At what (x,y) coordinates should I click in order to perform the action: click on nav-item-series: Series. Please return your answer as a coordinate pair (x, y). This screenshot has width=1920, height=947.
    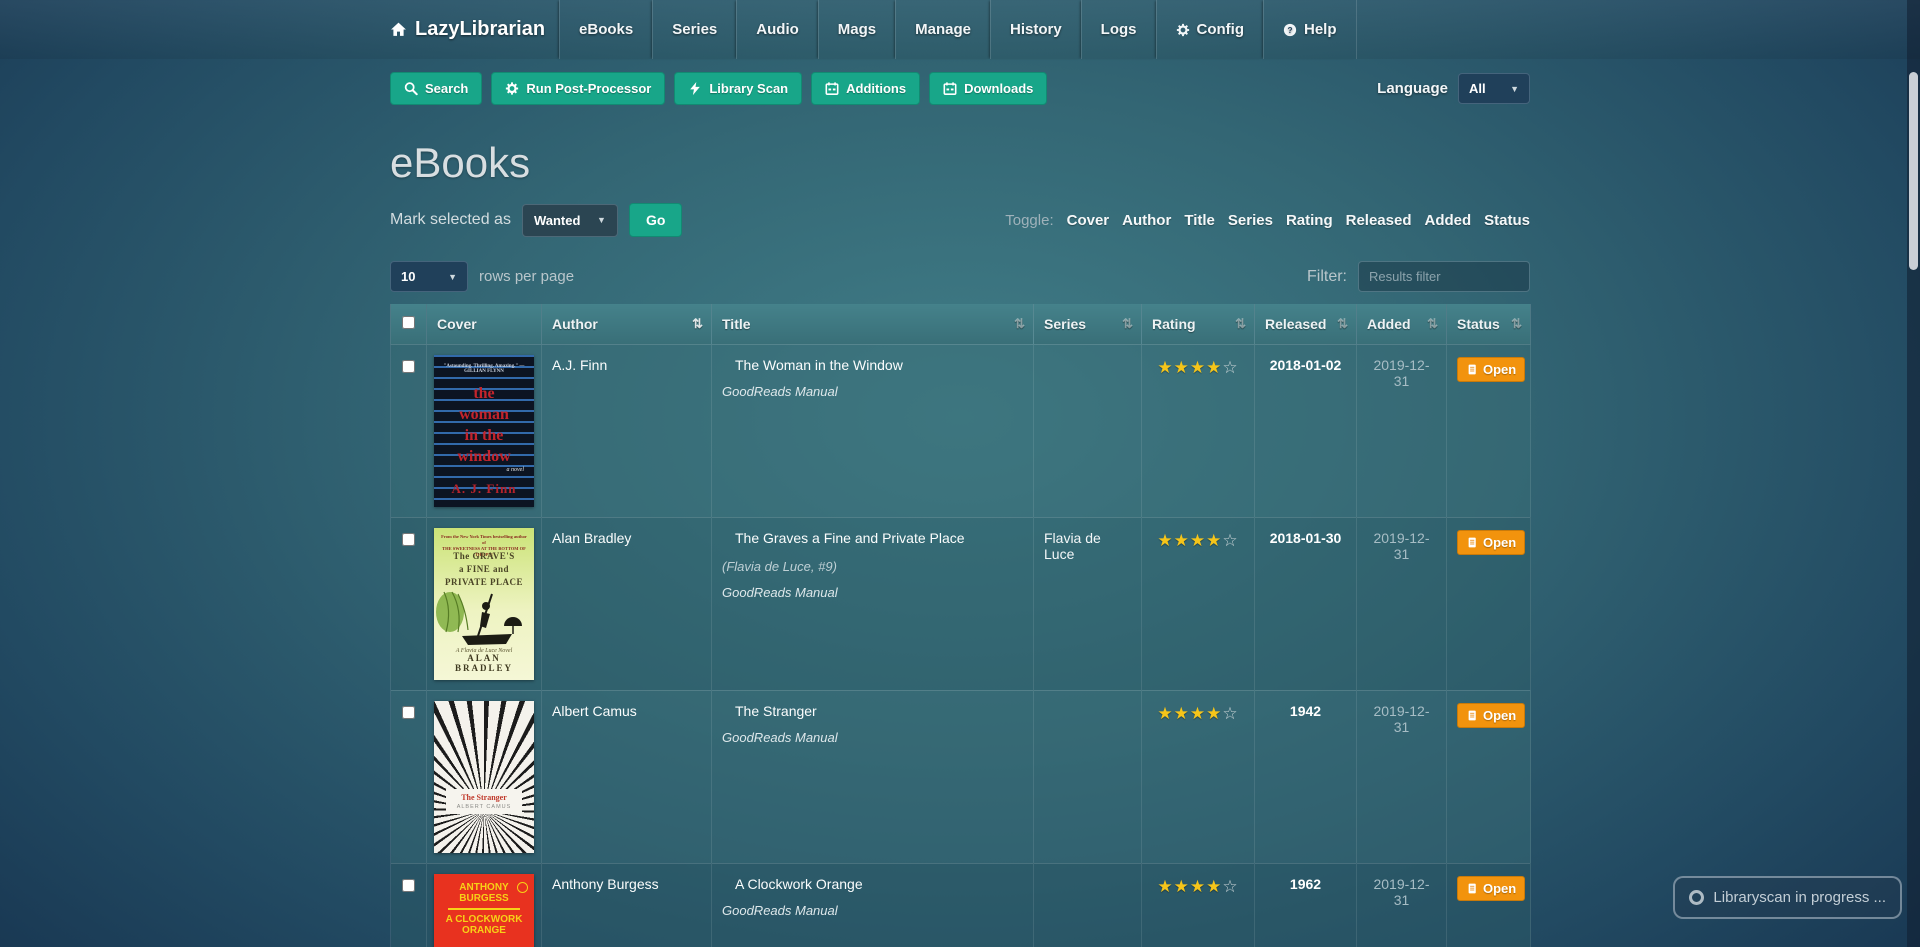
    Looking at the image, I should click on (694, 29).